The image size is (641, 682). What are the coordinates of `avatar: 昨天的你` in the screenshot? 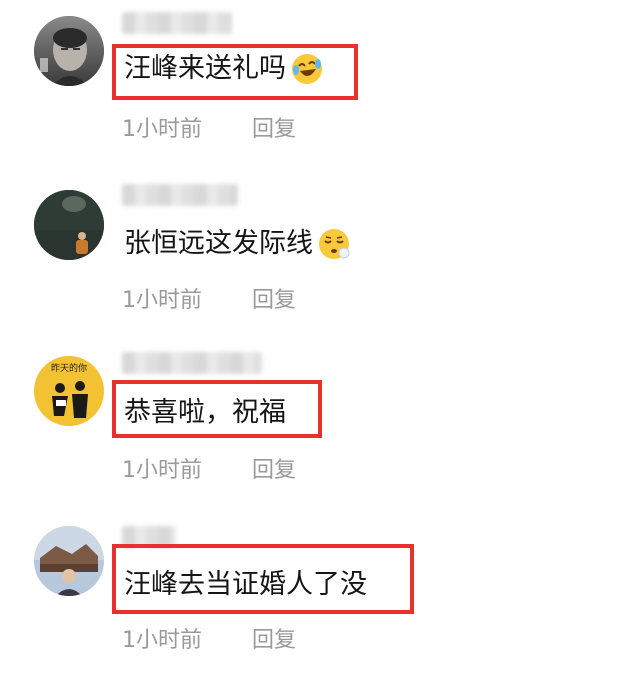 It's located at (69, 391).